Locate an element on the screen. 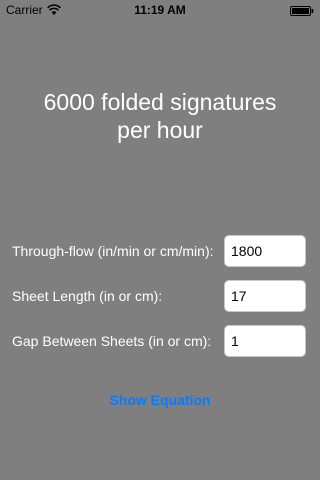 The image size is (320, 480). sheet-length-input is located at coordinates (265, 296).